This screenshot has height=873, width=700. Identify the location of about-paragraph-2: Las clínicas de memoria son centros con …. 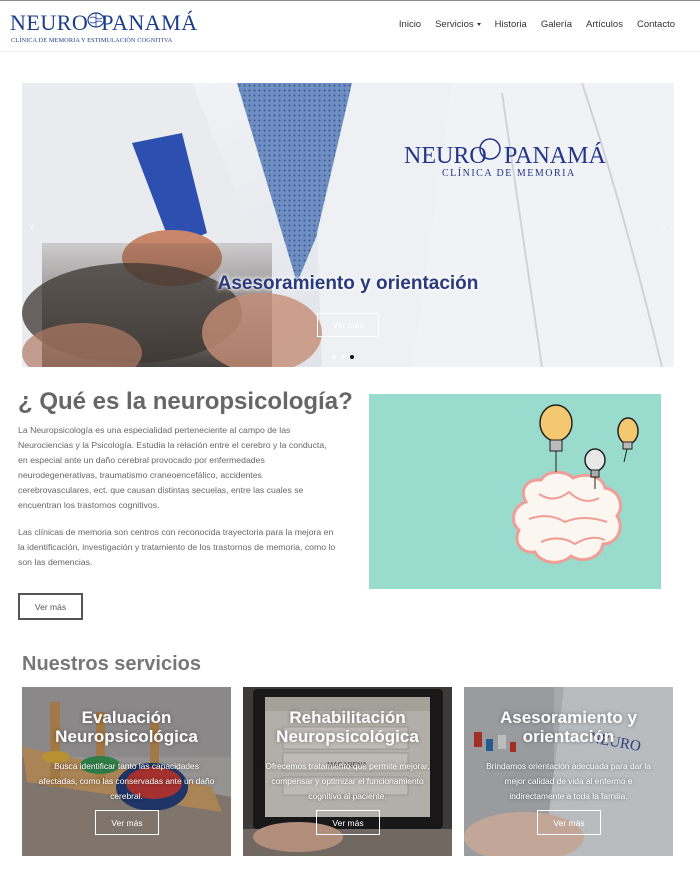
(177, 547).